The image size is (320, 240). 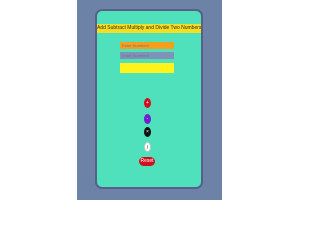 I want to click on subtract-button: -, so click(x=147, y=119).